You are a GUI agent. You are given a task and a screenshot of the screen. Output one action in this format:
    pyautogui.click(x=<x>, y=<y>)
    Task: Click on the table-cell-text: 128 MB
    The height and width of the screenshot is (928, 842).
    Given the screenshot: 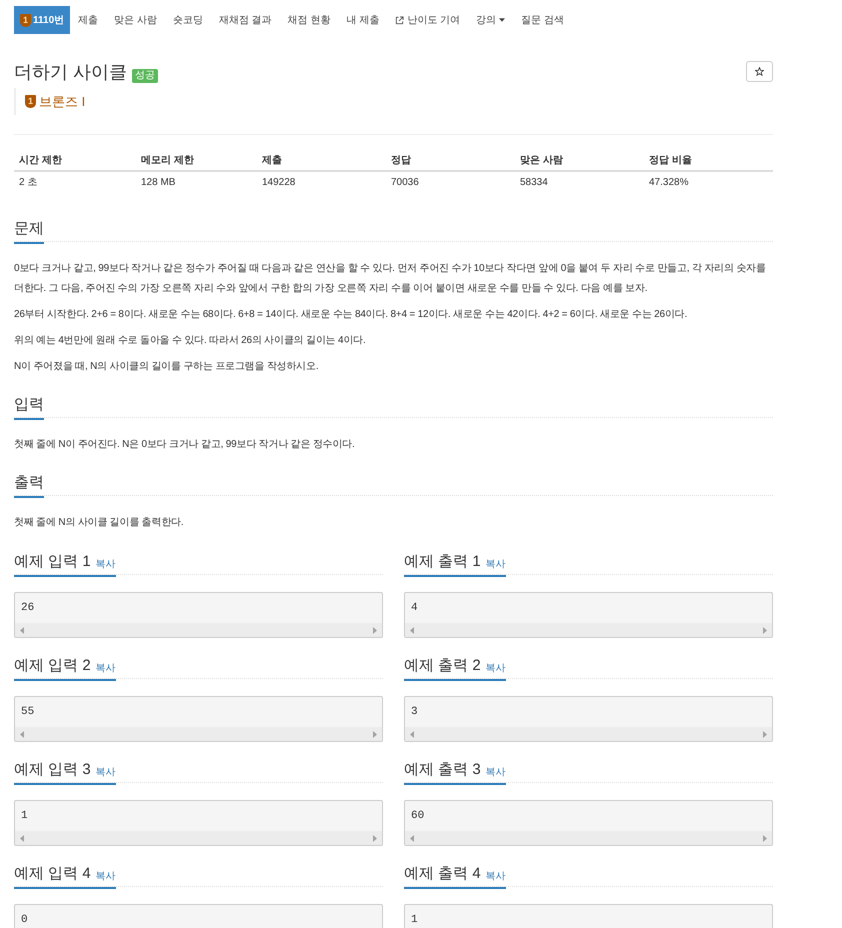 What is the action you would take?
    pyautogui.click(x=158, y=183)
    